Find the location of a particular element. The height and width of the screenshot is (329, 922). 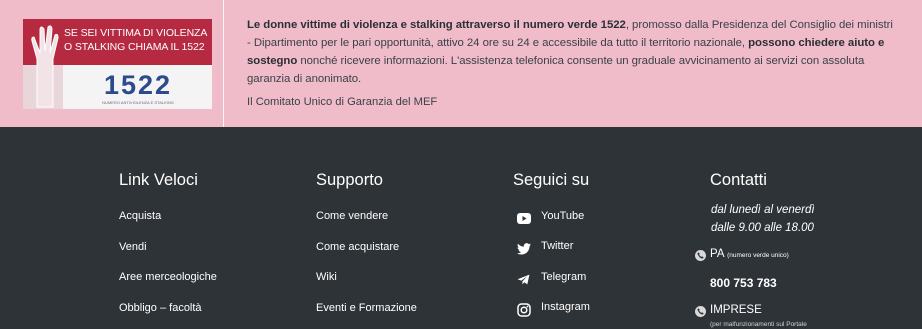

pa-label-text: PA is located at coordinates (717, 254).